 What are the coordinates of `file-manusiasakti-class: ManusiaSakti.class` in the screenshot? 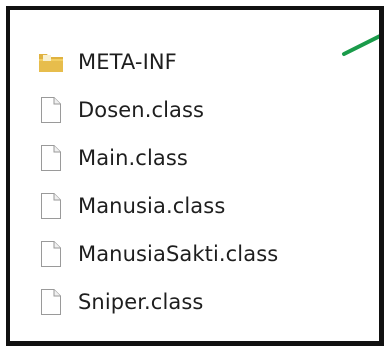 It's located at (158, 254).